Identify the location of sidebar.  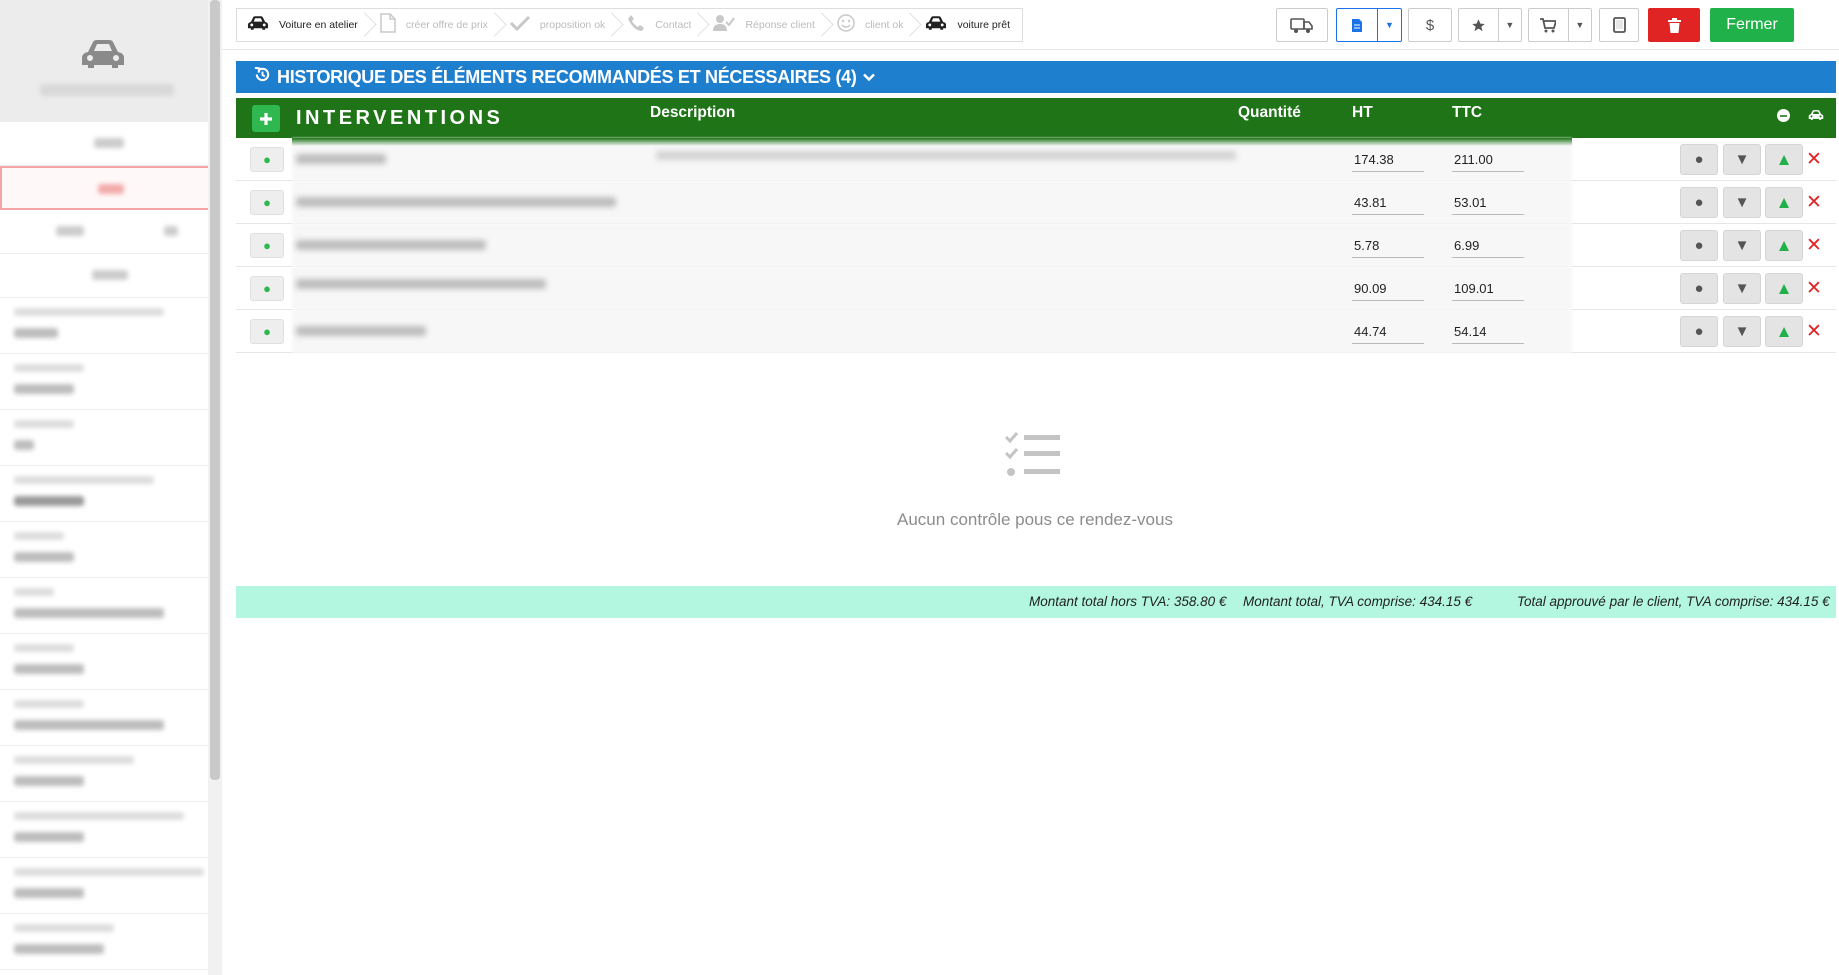
(109, 487).